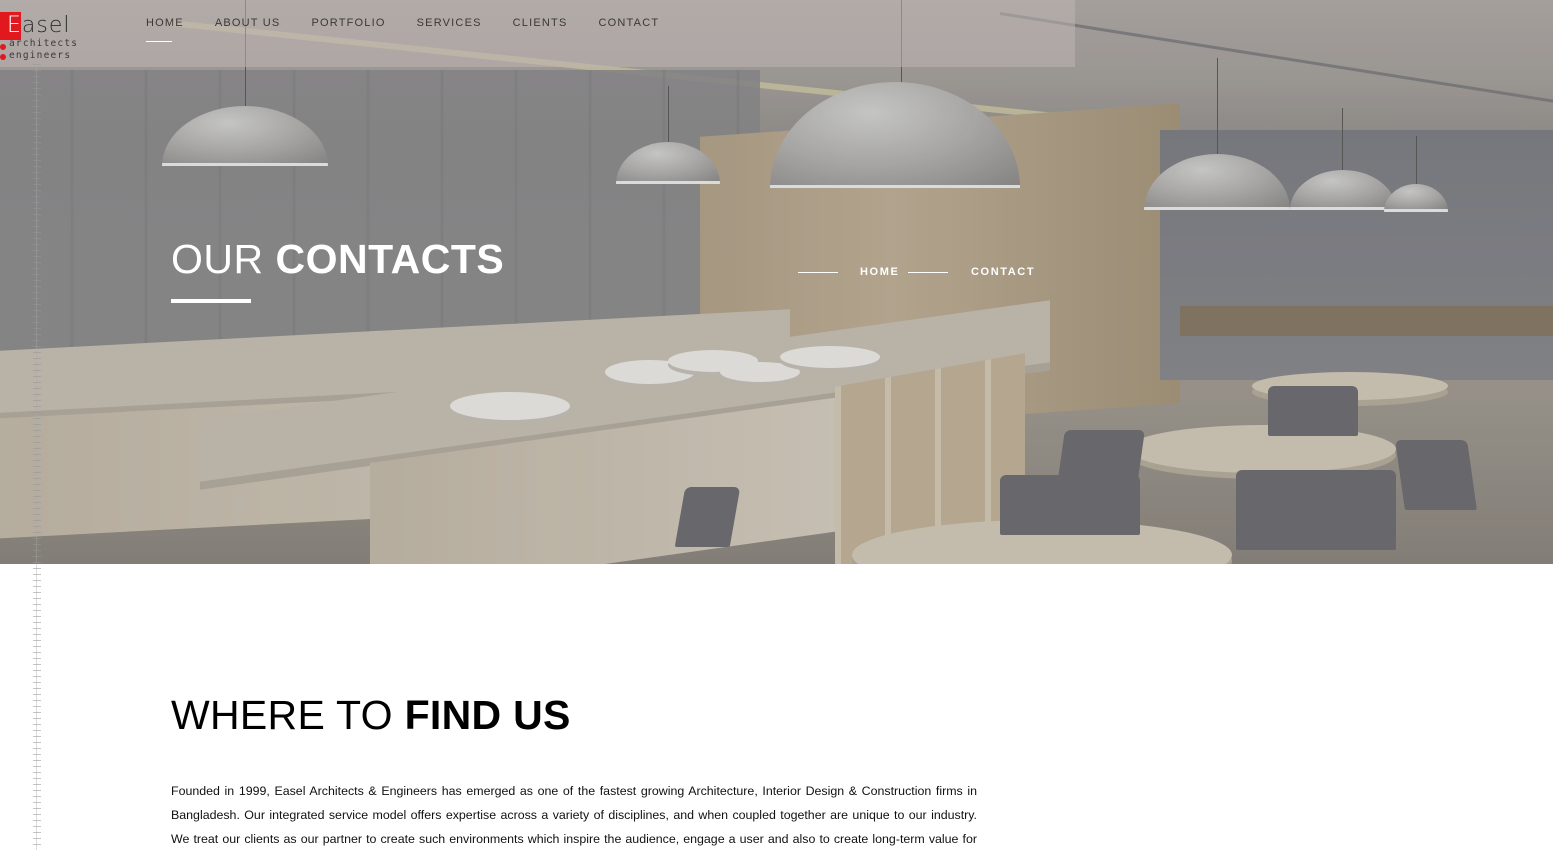 The height and width of the screenshot is (850, 1553). What do you see at coordinates (40, 55) in the screenshot?
I see `logo-tagline-2: engineers` at bounding box center [40, 55].